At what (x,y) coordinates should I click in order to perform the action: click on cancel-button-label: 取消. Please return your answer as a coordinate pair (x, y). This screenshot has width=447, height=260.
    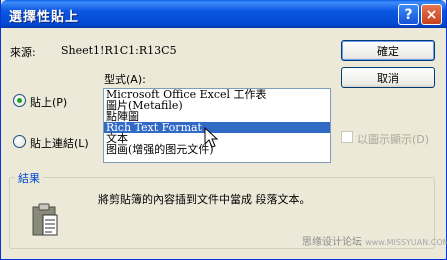
    Looking at the image, I should click on (388, 78).